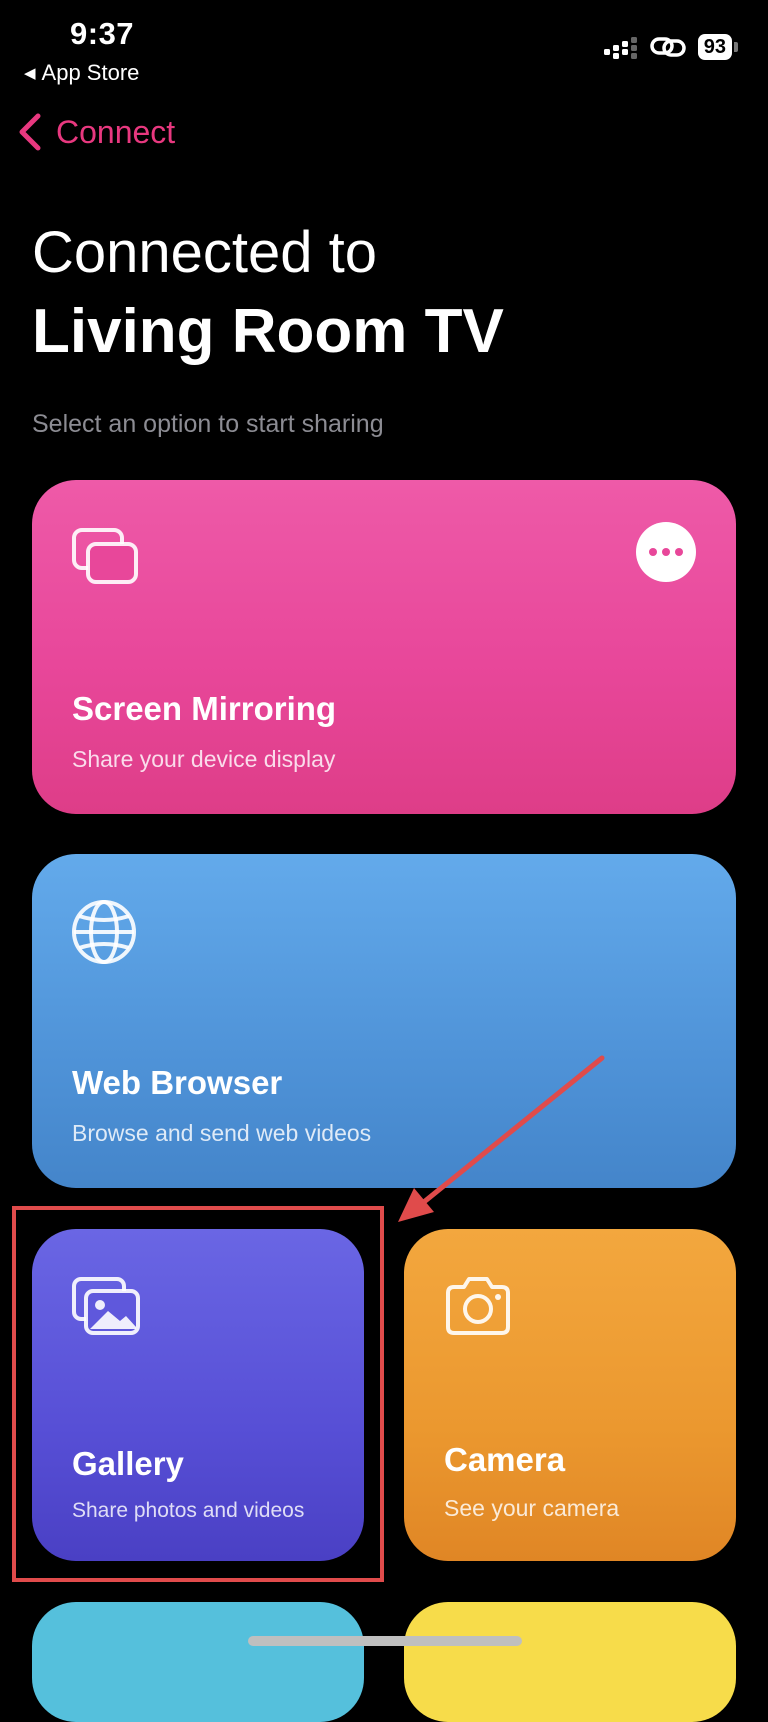 The width and height of the screenshot is (768, 1722). What do you see at coordinates (90, 72) in the screenshot?
I see `back-app-label: App Store` at bounding box center [90, 72].